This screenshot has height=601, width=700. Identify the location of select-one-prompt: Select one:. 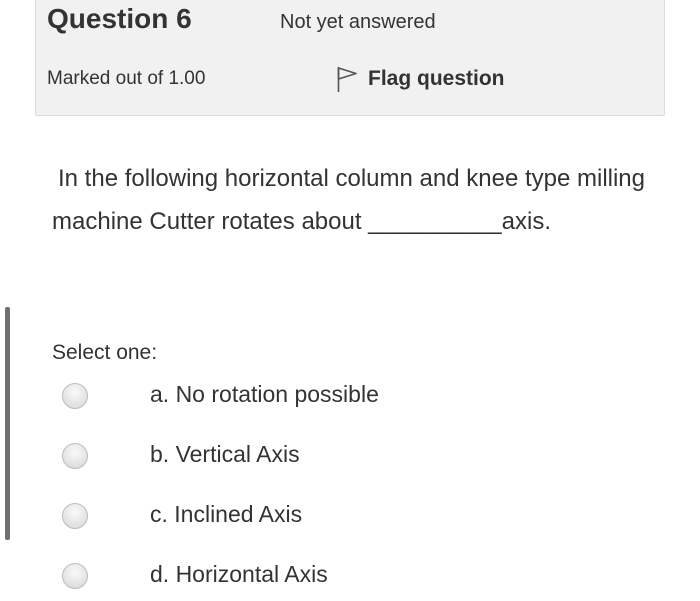
(105, 352).